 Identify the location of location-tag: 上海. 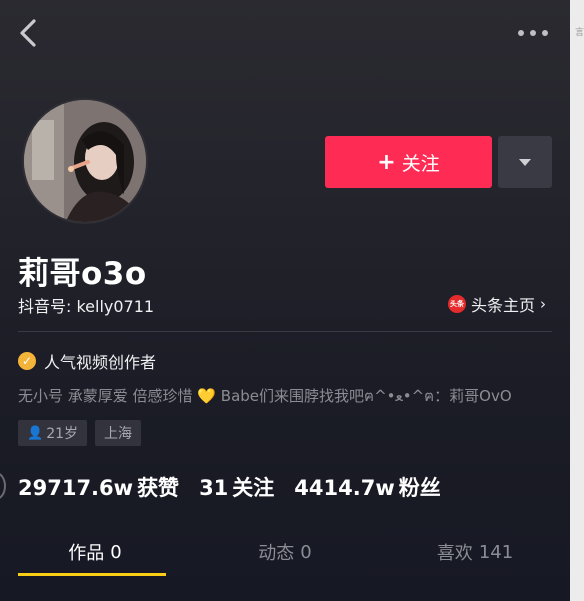
(118, 433).